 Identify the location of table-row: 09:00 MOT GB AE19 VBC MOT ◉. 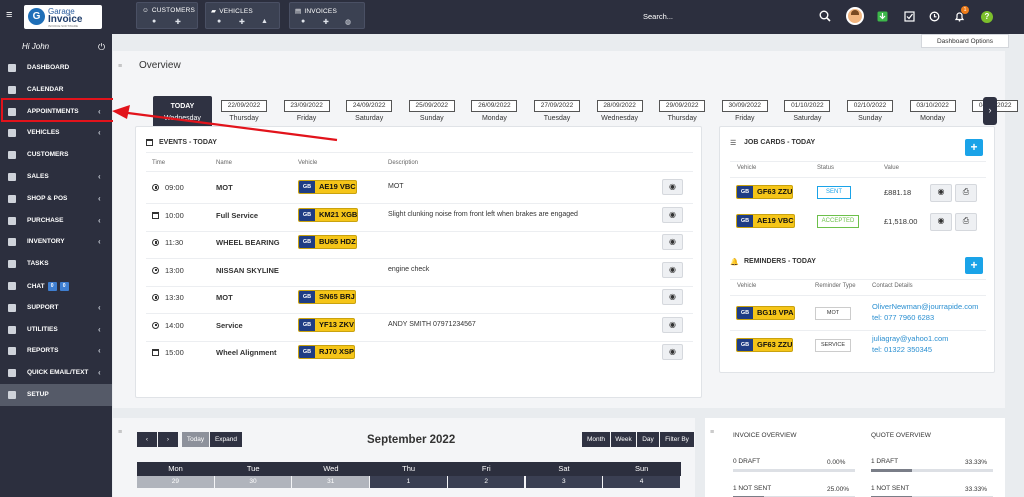
(419, 190).